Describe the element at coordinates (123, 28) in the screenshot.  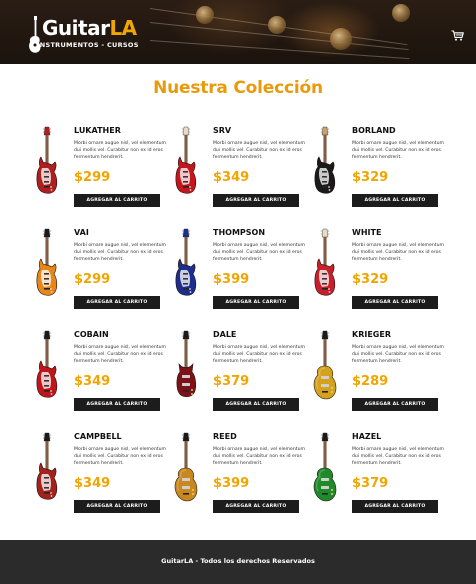
I see `brand-accent: LA` at that location.